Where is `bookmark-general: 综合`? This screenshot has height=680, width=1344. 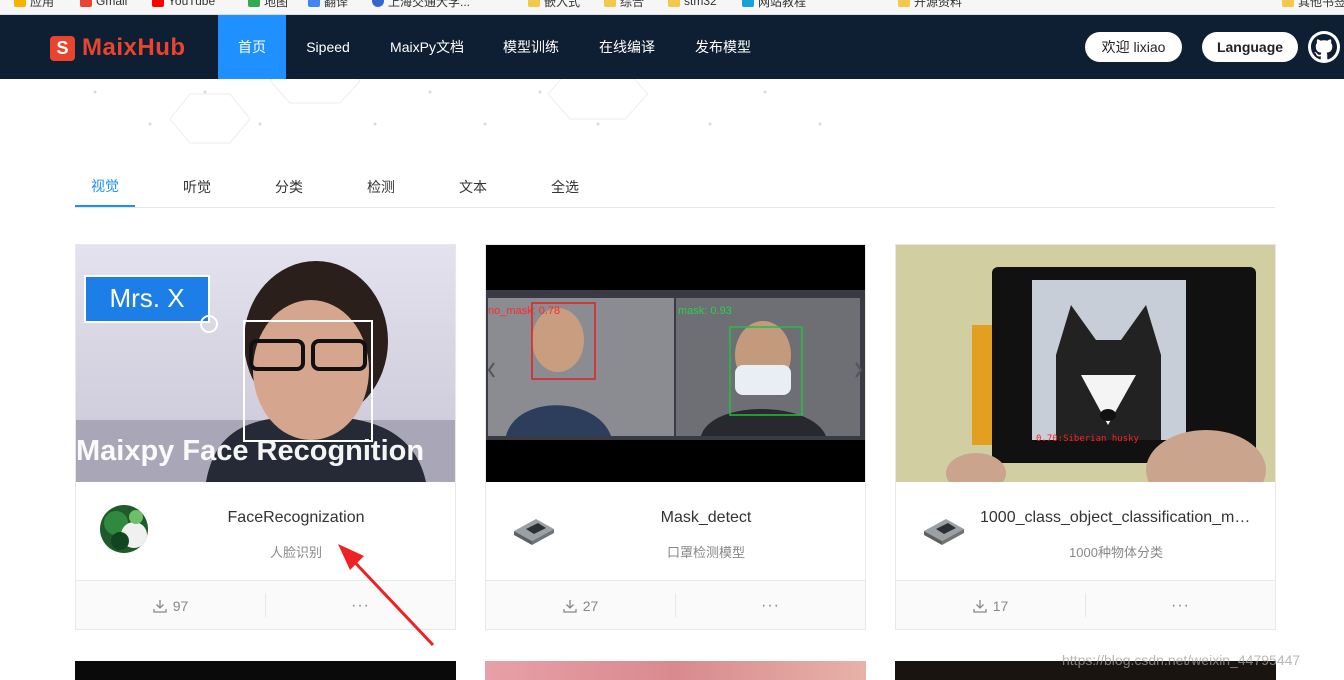
bookmark-general: 综合 is located at coordinates (624, 4).